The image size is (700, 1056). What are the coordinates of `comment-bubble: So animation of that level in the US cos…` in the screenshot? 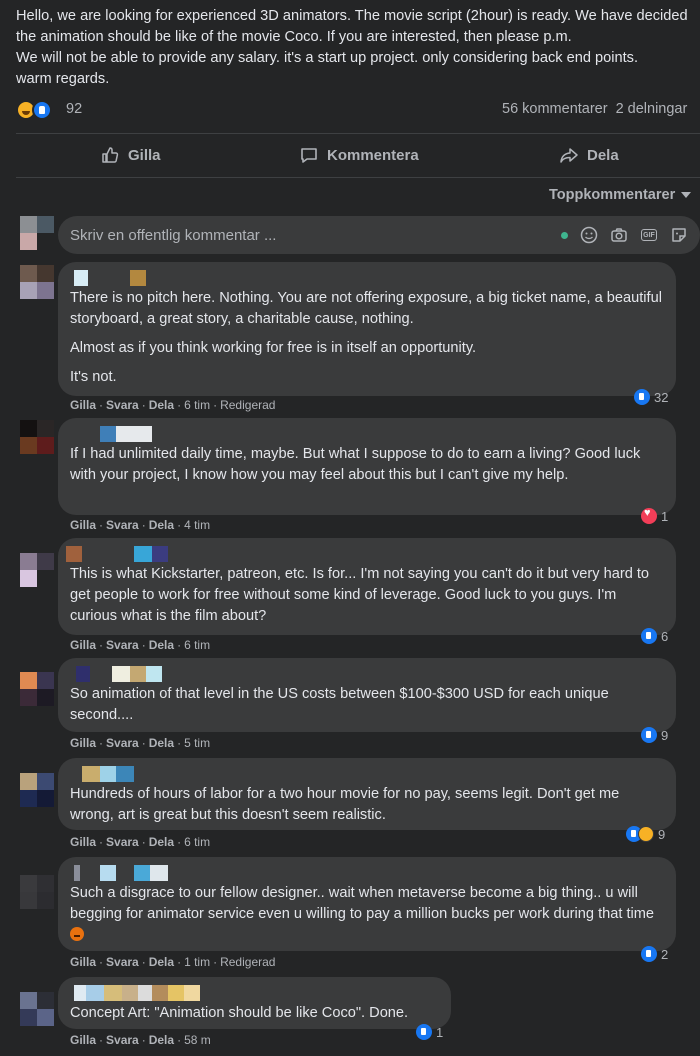 It's located at (367, 695).